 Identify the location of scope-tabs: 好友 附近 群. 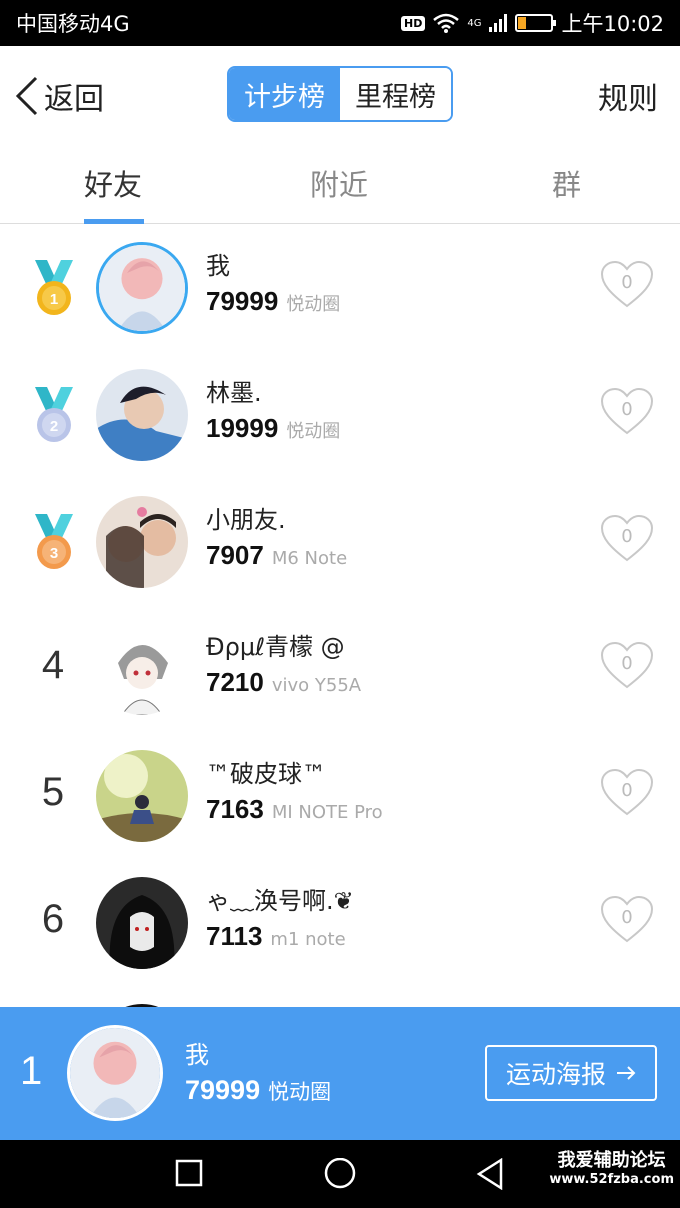
(340, 183).